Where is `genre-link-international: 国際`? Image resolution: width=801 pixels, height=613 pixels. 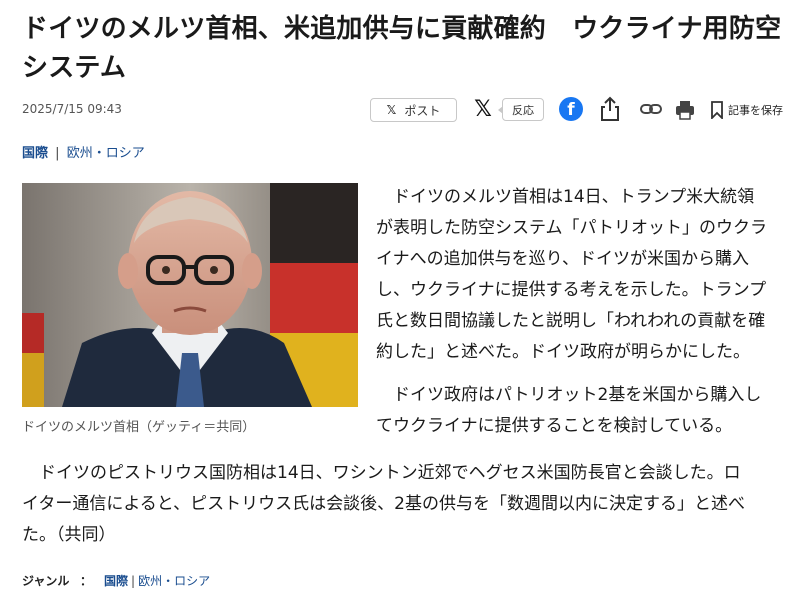
genre-link-international: 国際 is located at coordinates (116, 580).